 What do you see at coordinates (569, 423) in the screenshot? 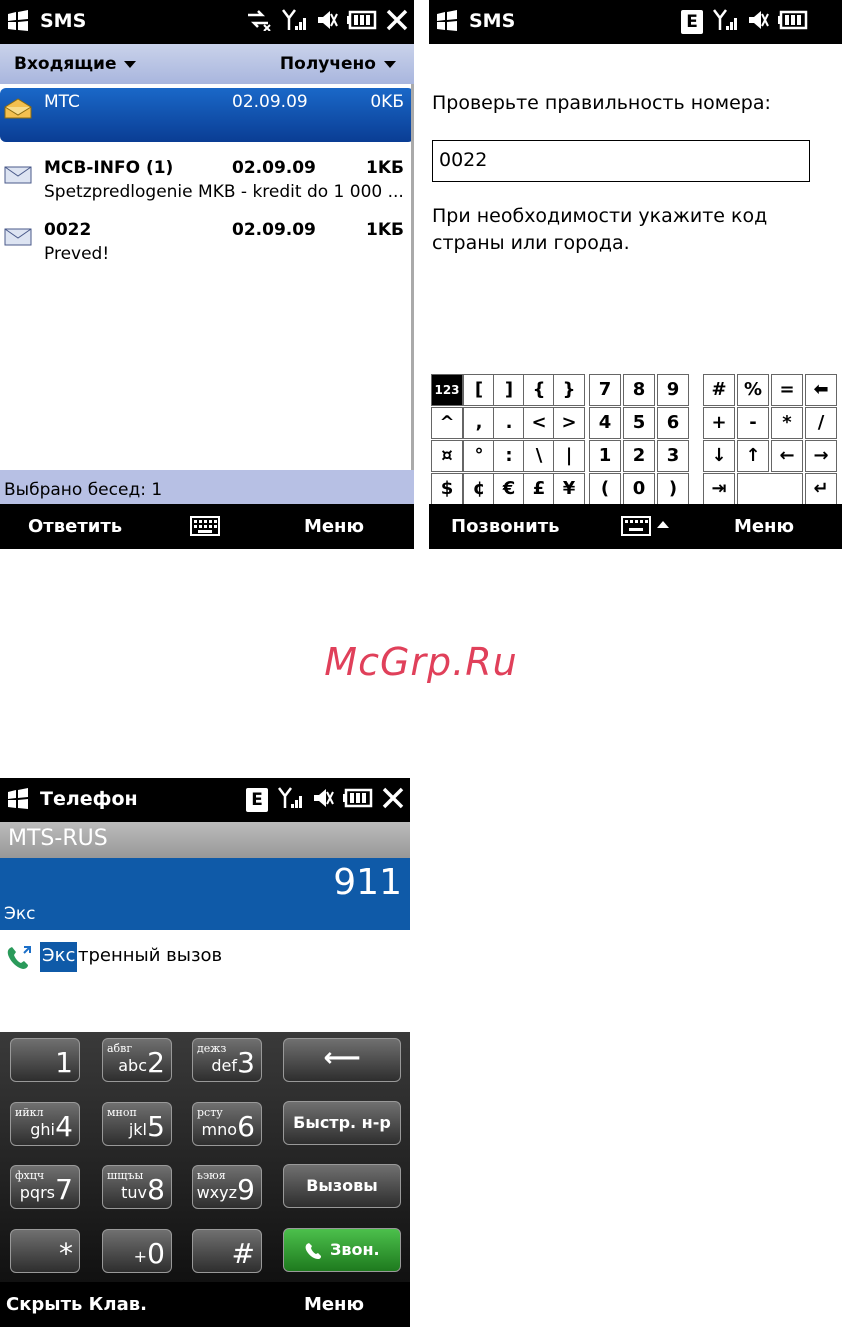
I see `keyboard-key: >` at bounding box center [569, 423].